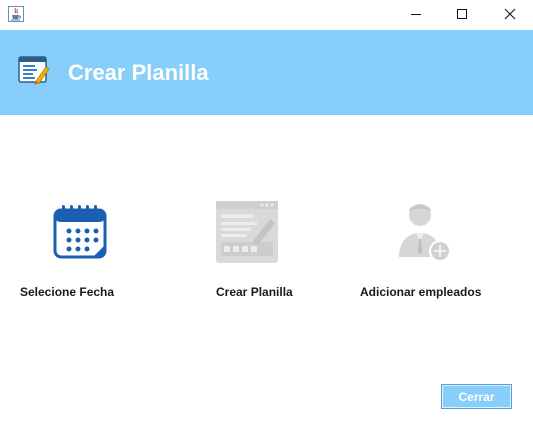 The height and width of the screenshot is (421, 533). I want to click on select-date-label: Selecione Fecha, so click(67, 292).